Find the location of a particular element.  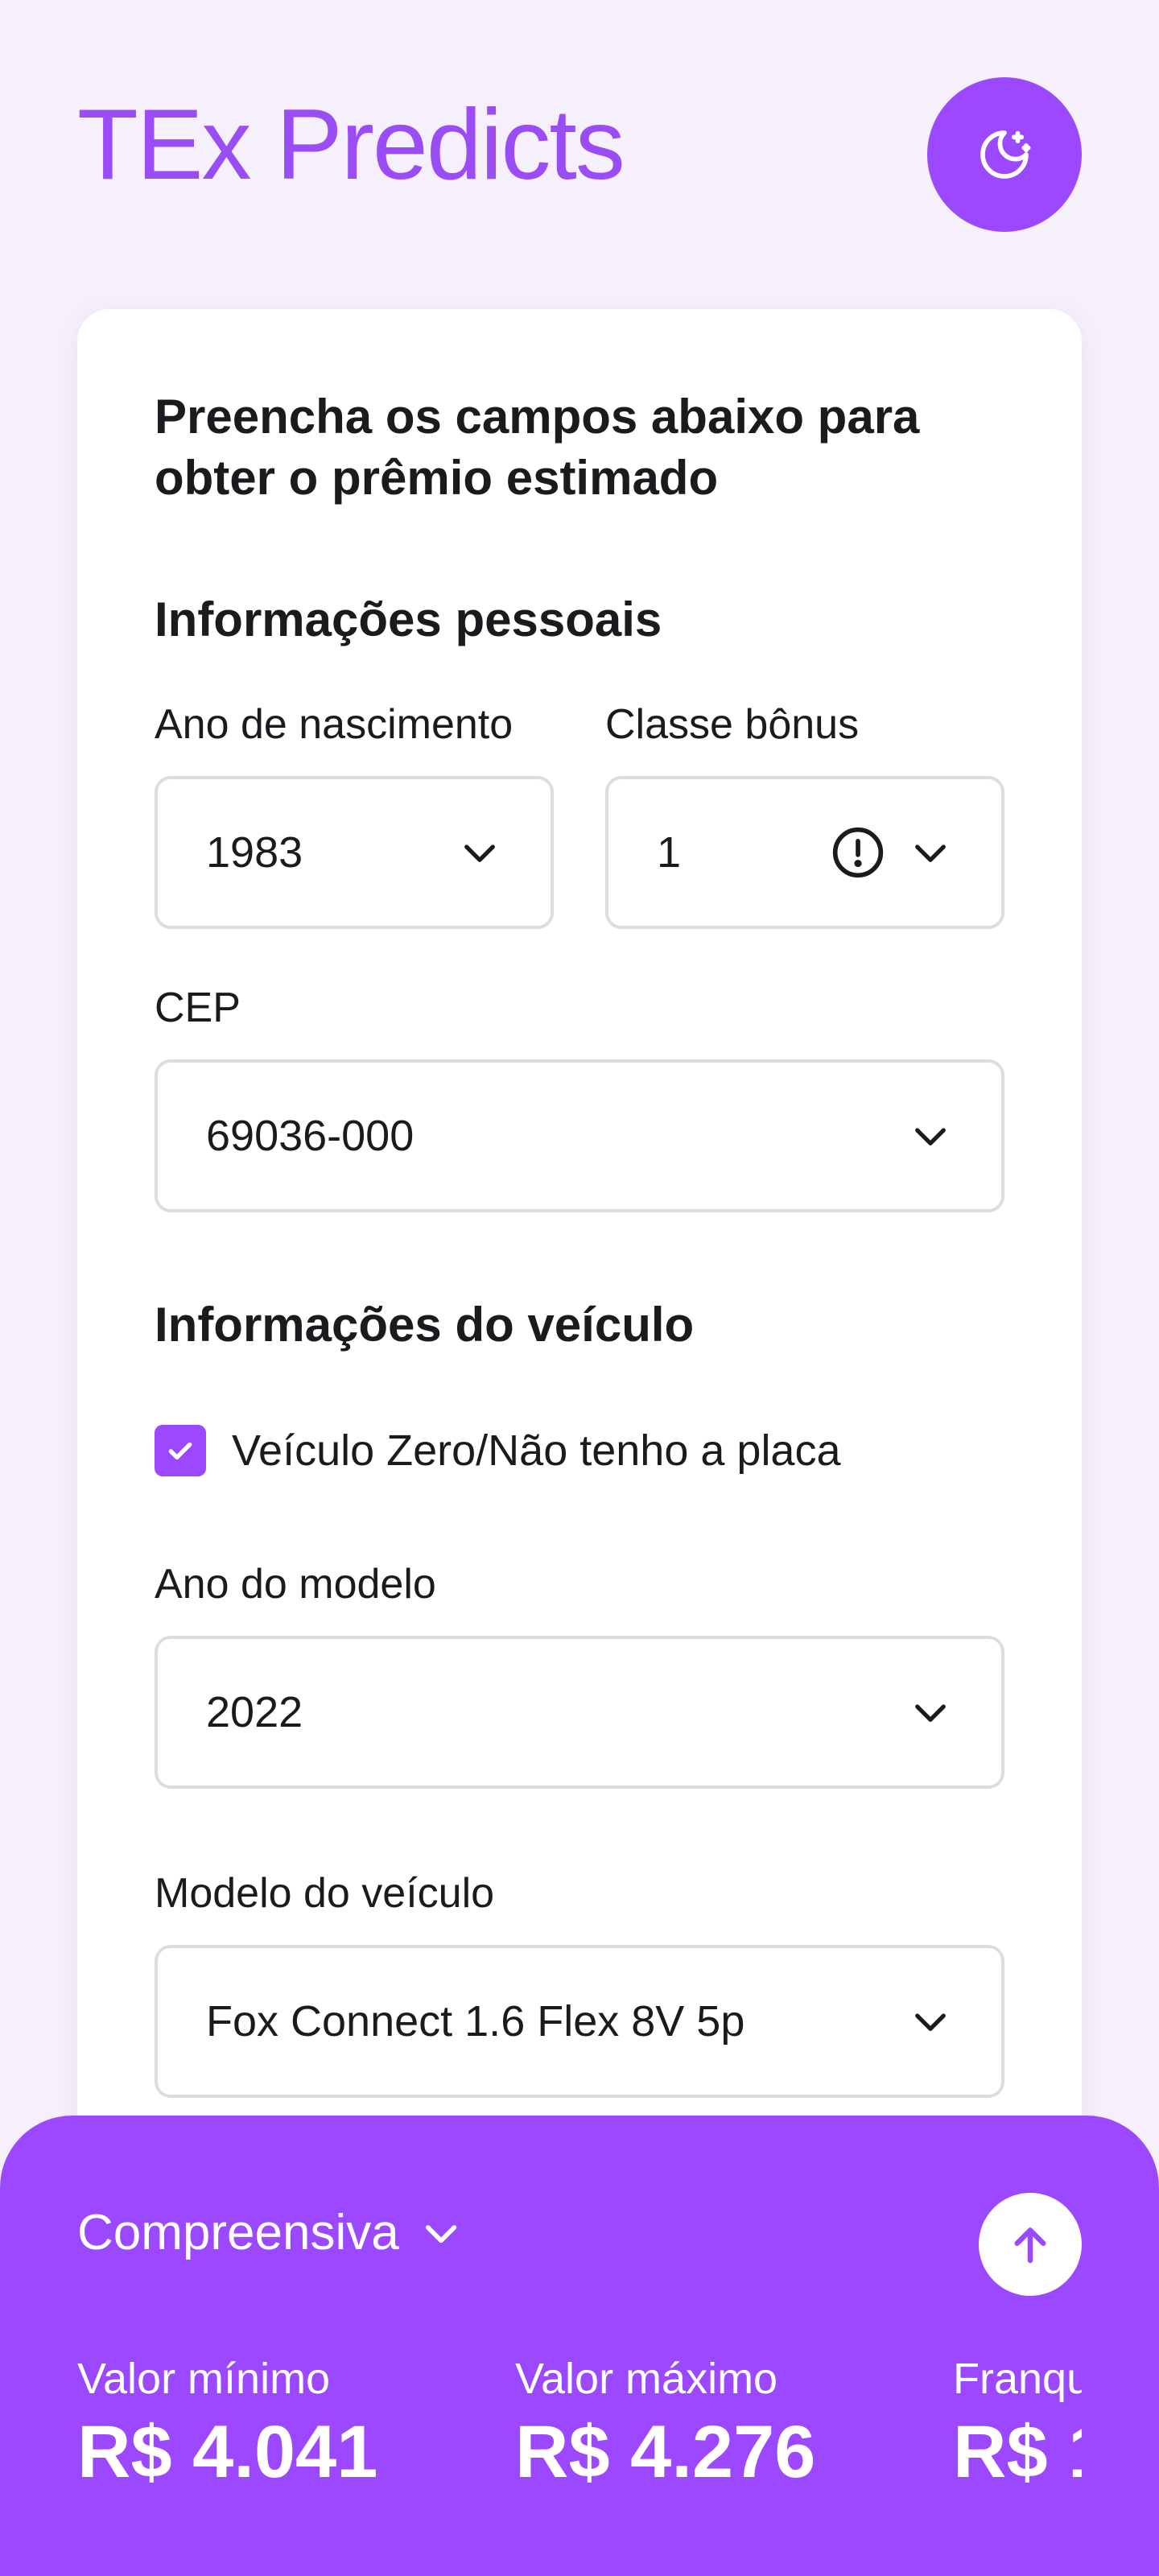

scroll-up-button is located at coordinates (1030, 2244).